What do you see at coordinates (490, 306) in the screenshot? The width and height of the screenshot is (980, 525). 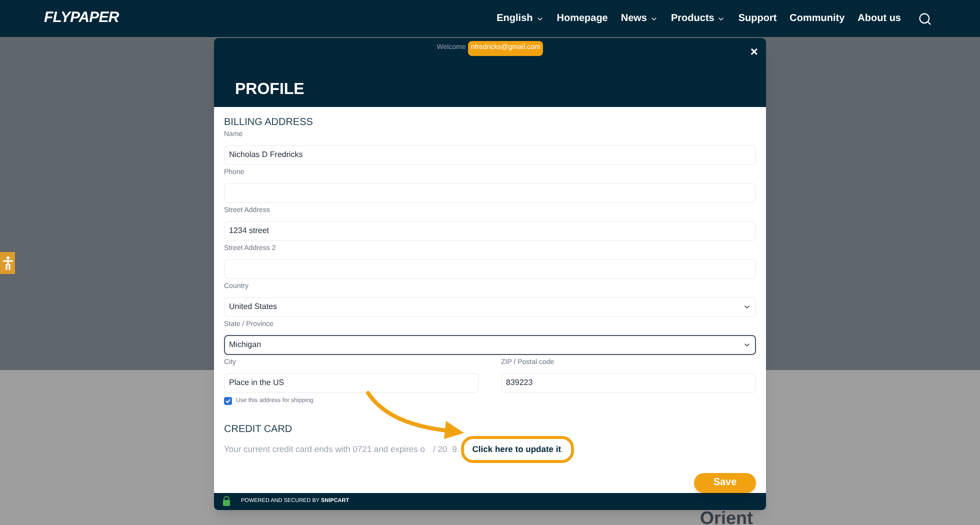 I see `select-field: United States` at bounding box center [490, 306].